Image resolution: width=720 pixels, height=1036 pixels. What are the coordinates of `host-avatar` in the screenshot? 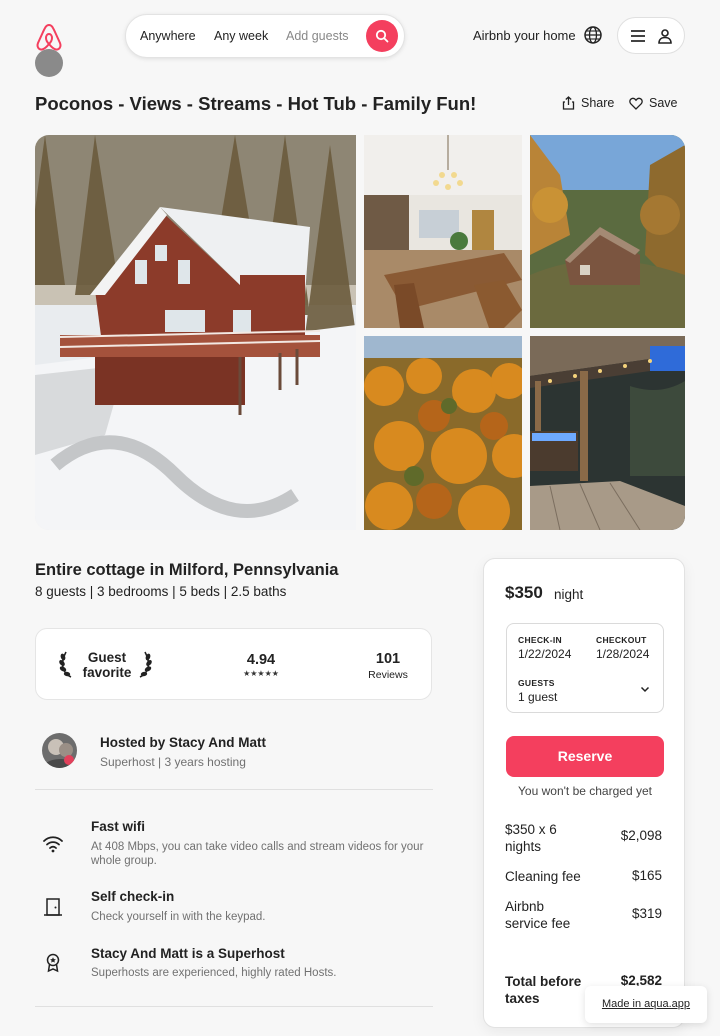 It's located at (59, 750).